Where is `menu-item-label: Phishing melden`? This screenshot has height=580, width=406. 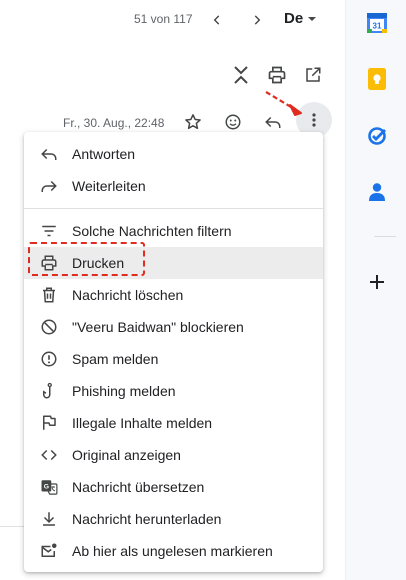
menu-item-label: Phishing melden is located at coordinates (124, 391).